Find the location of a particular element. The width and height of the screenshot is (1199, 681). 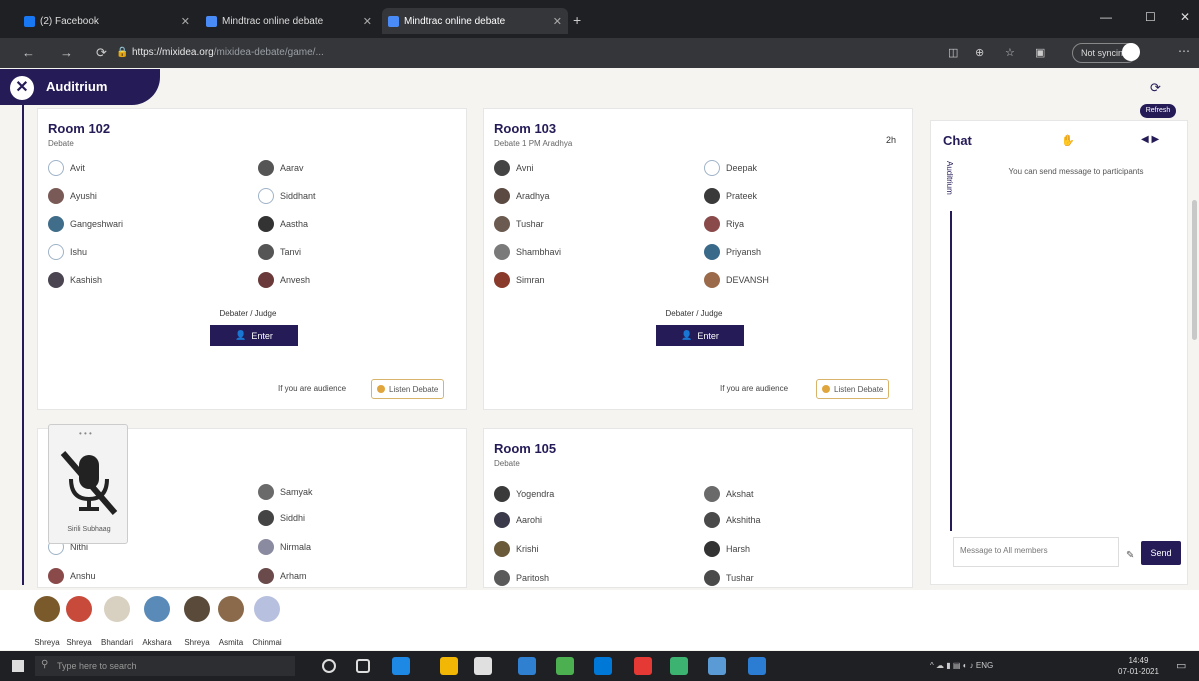

windows-start-icon is located at coordinates (18, 666).